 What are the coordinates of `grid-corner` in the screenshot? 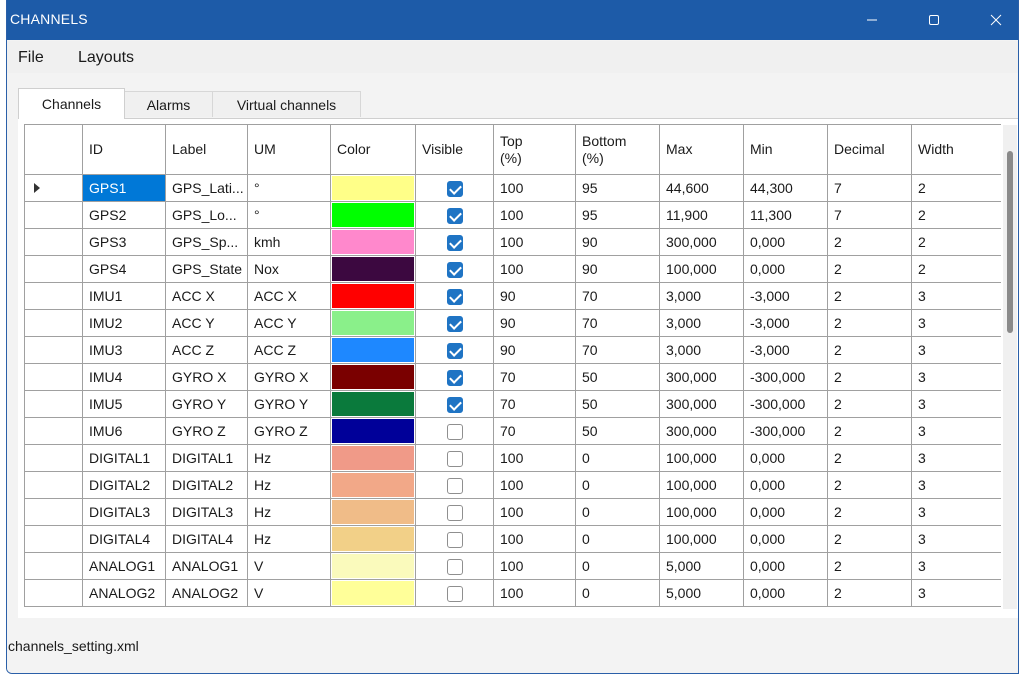 It's located at (53, 149).